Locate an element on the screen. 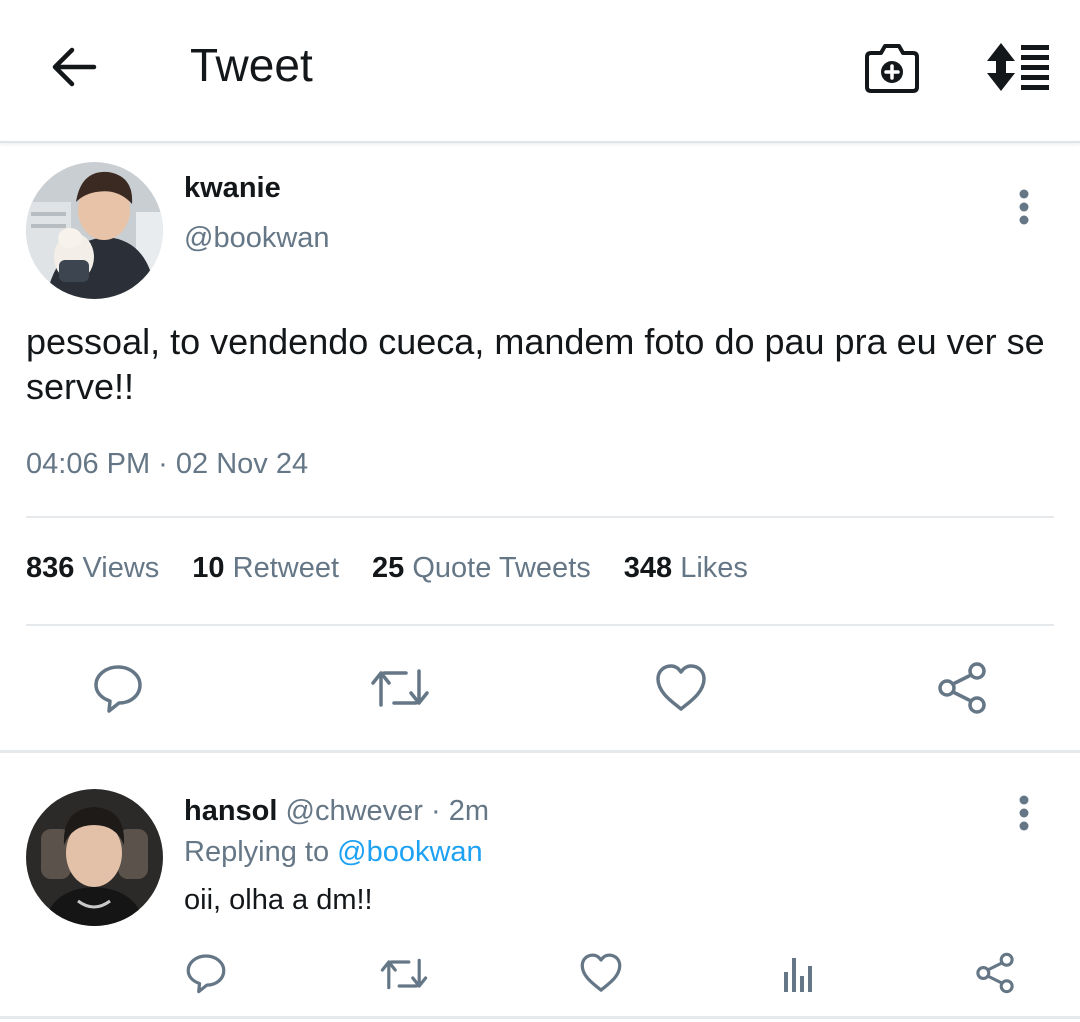  reply-retweet-button is located at coordinates (404, 974).